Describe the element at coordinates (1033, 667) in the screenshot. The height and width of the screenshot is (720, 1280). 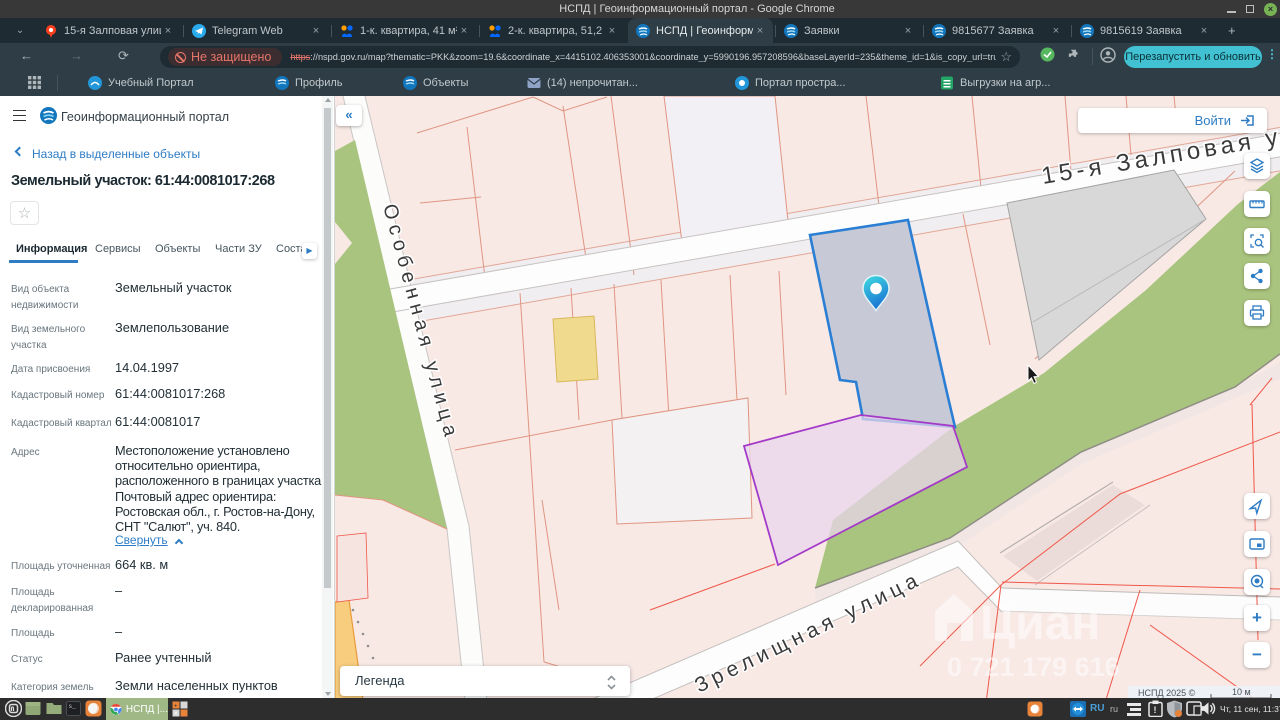
I see `svg-text: 0 721 179 616` at that location.